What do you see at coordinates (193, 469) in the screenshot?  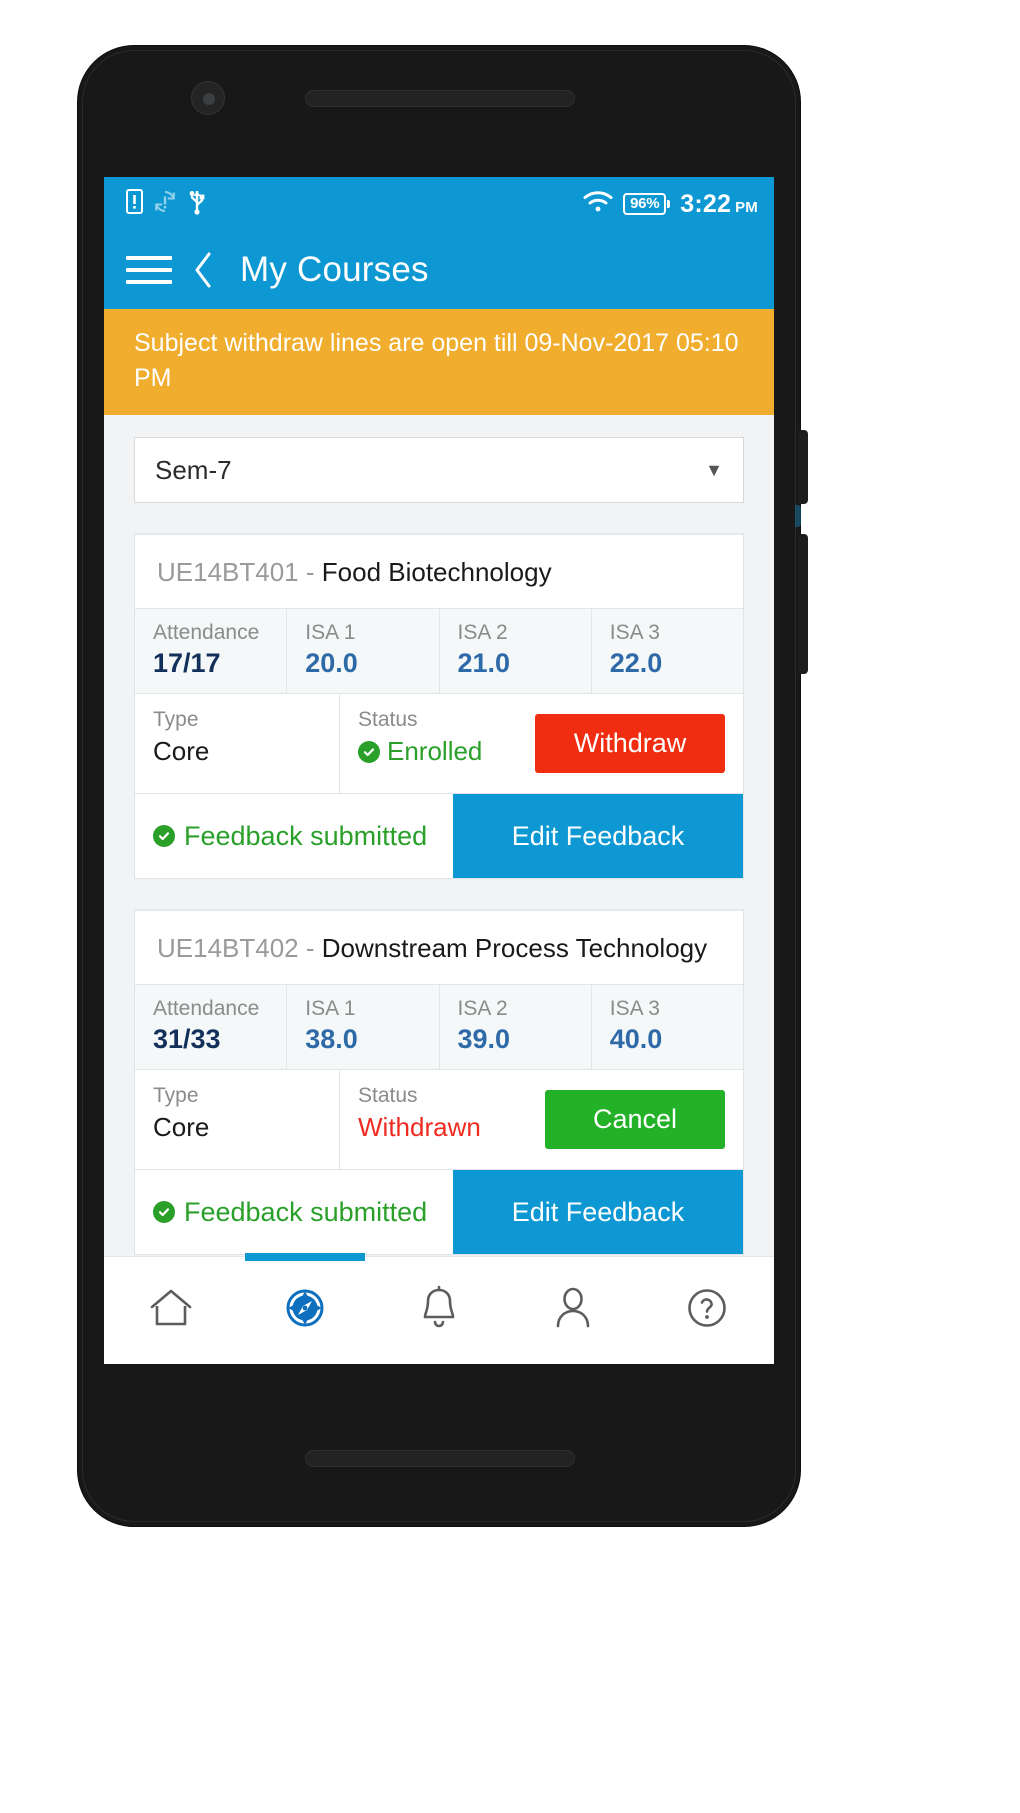 I see `semester-select-value: Sem-7` at bounding box center [193, 469].